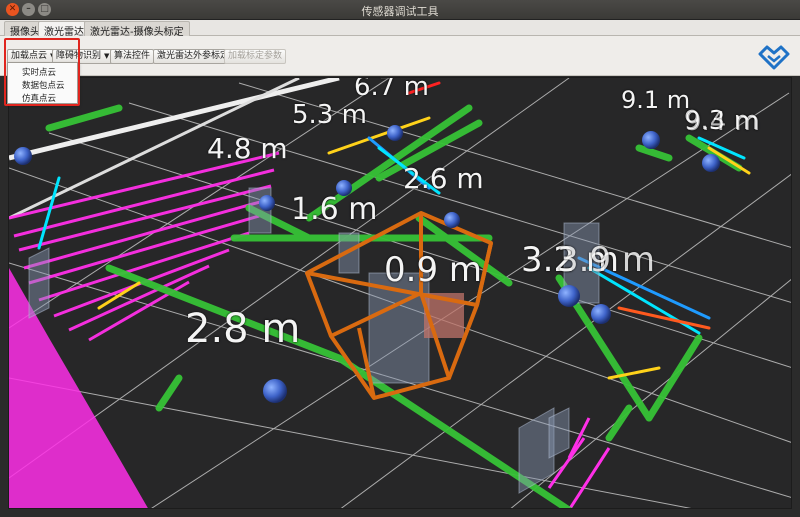 The image size is (800, 517). I want to click on window-title: 传感器调试工具, so click(400, 11).